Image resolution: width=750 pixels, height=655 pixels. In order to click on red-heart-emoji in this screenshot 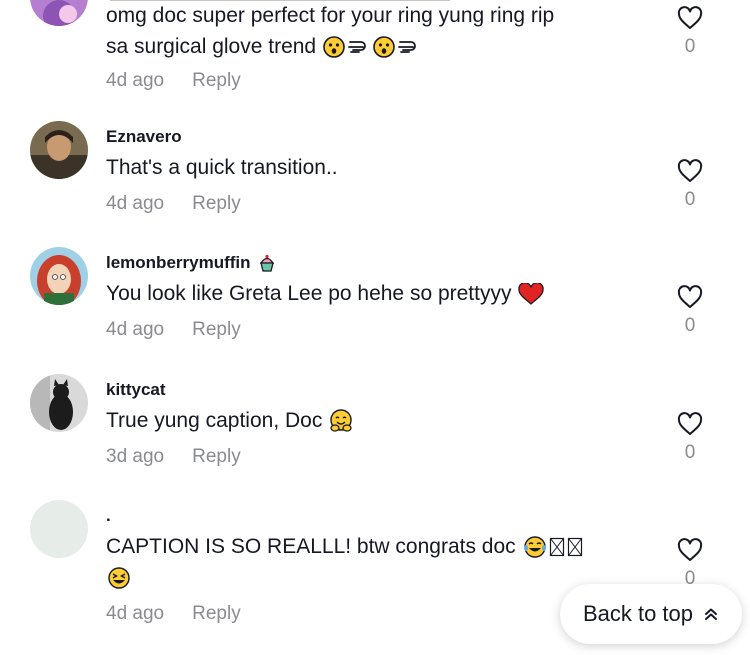, I will do `click(531, 294)`.